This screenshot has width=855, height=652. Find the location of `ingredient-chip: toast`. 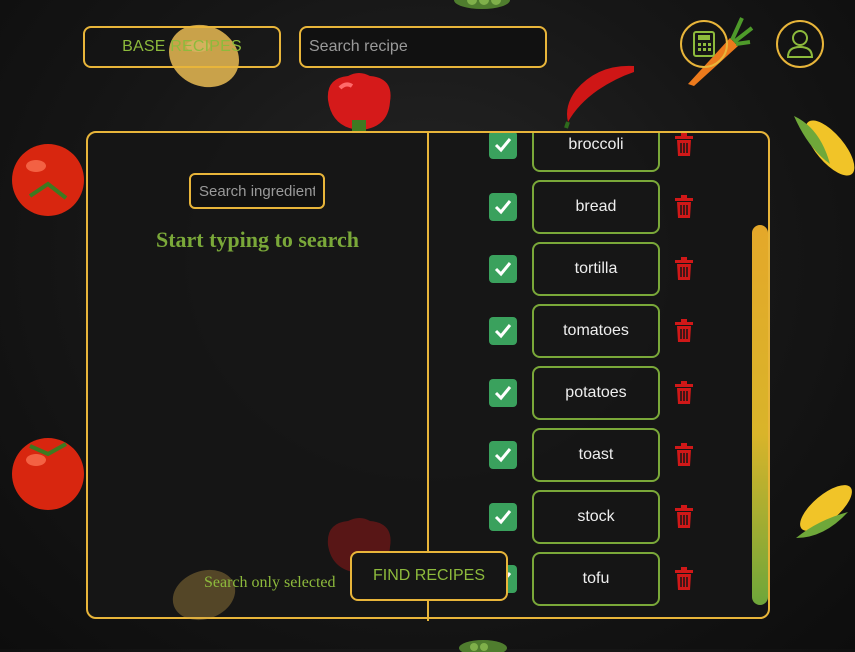

ingredient-chip: toast is located at coordinates (596, 455).